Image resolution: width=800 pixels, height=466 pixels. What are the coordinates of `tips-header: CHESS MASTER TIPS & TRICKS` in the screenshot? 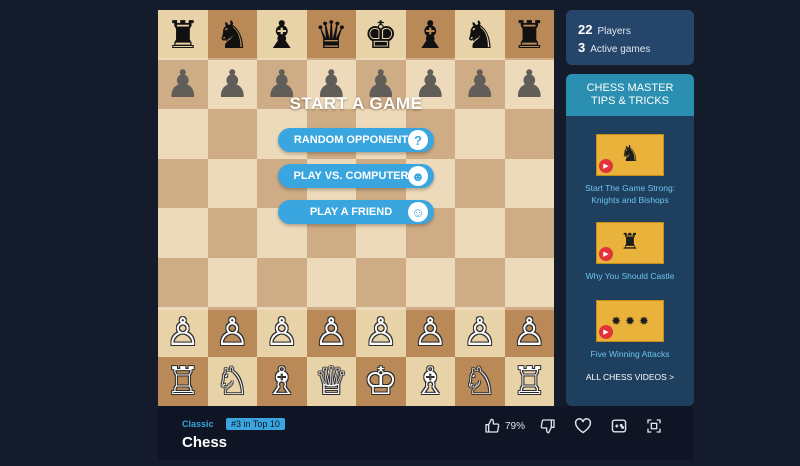 It's located at (630, 95).